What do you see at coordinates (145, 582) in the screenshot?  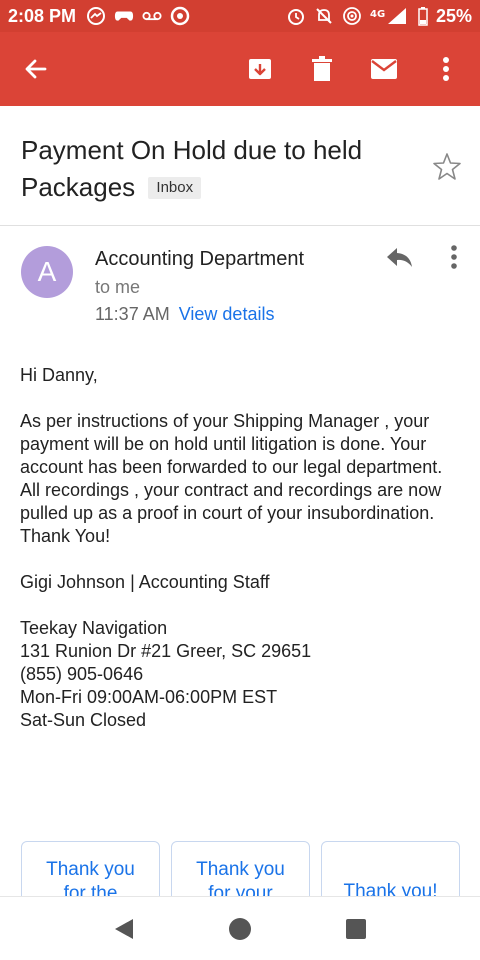 I see `signature-line: Gigi Johnson | Accounting Staff` at bounding box center [145, 582].